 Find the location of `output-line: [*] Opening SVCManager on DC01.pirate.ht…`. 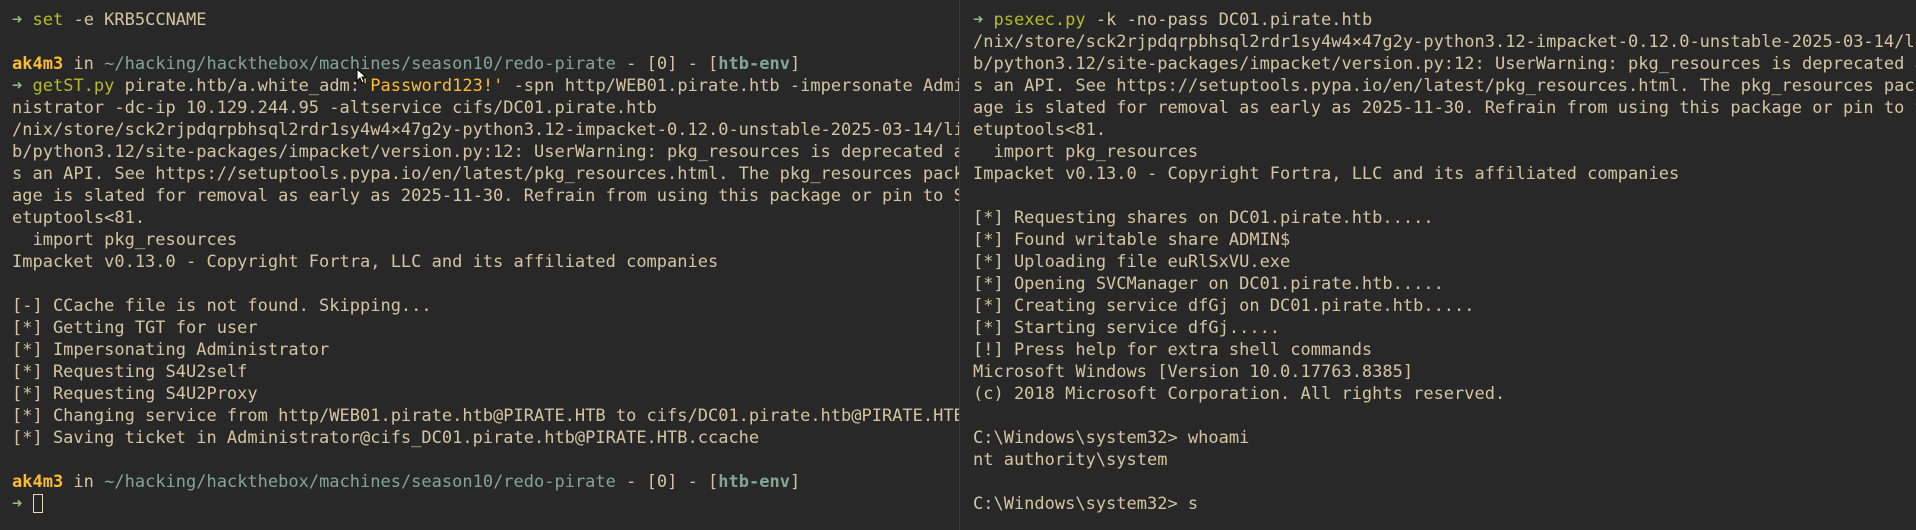

output-line: [*] Opening SVCManager on DC01.pirate.ht… is located at coordinates (1208, 284).